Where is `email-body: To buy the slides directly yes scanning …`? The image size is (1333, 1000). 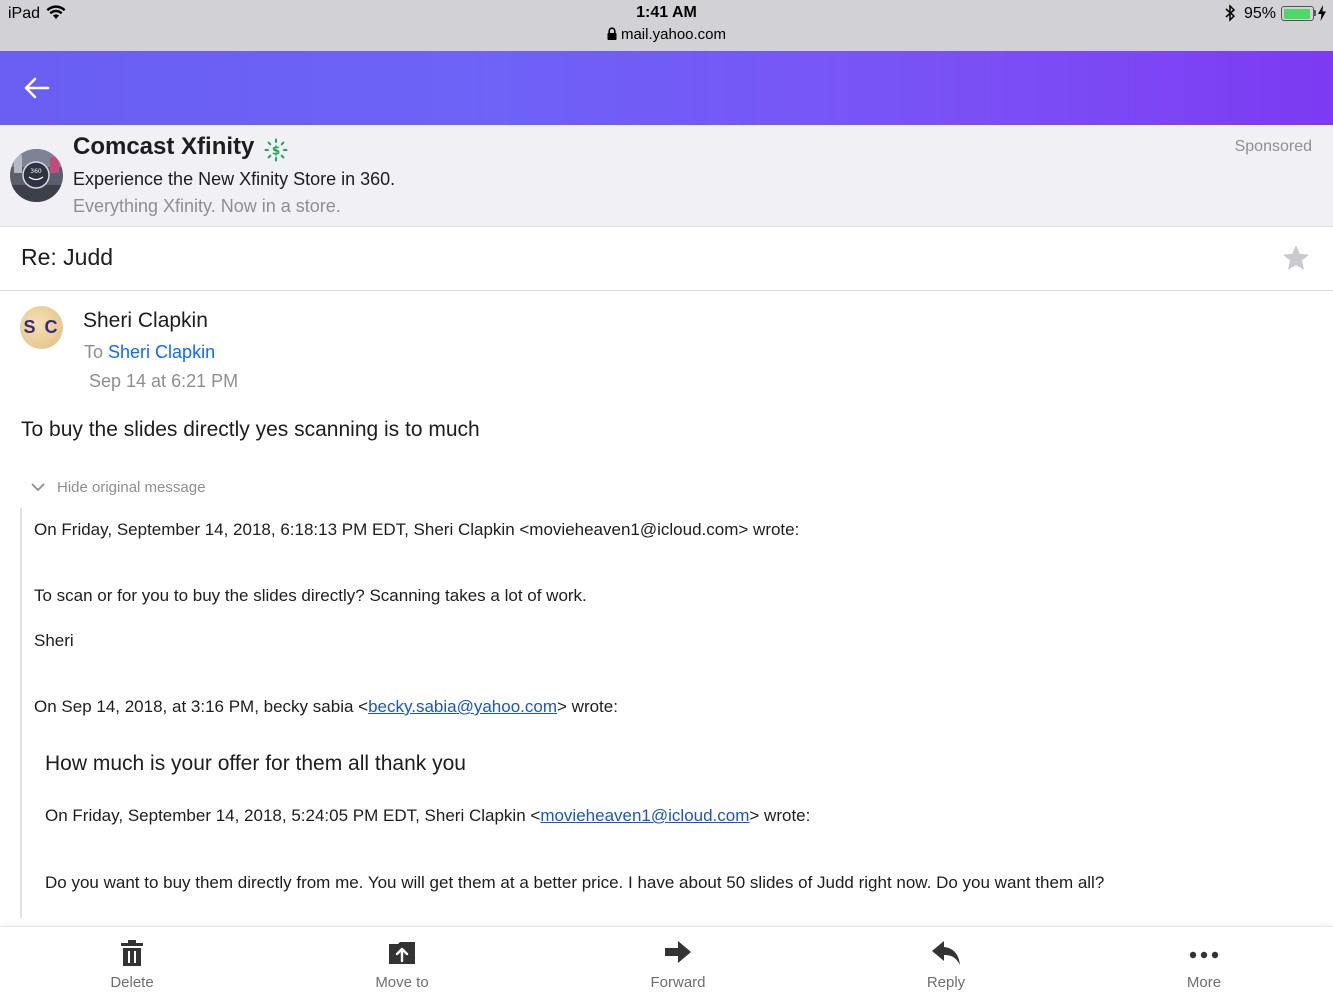
email-body: To buy the slides directly yes scanning … is located at coordinates (250, 429).